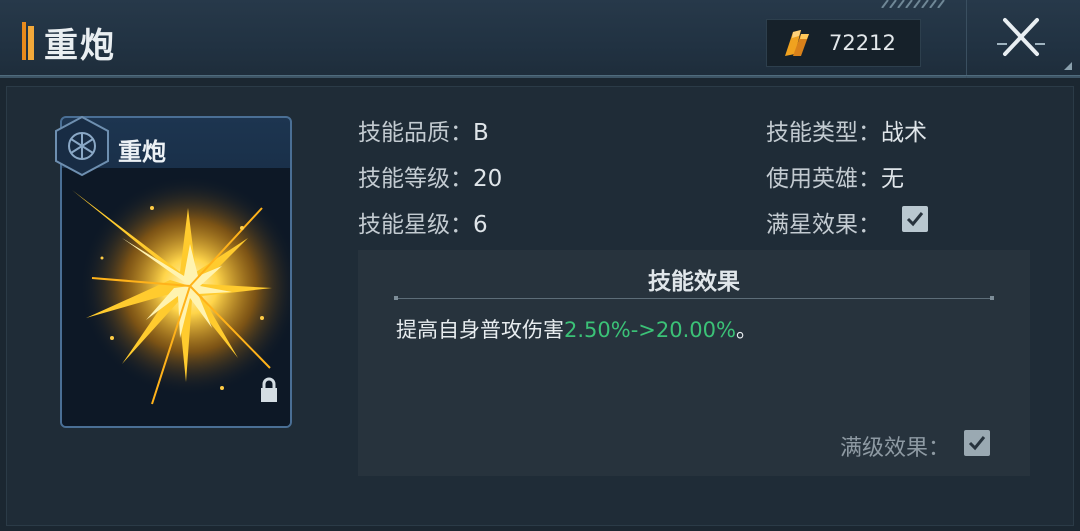  Describe the element at coordinates (650, 330) in the screenshot. I see `effect-desc-value: 2.50%->20.00%` at that location.